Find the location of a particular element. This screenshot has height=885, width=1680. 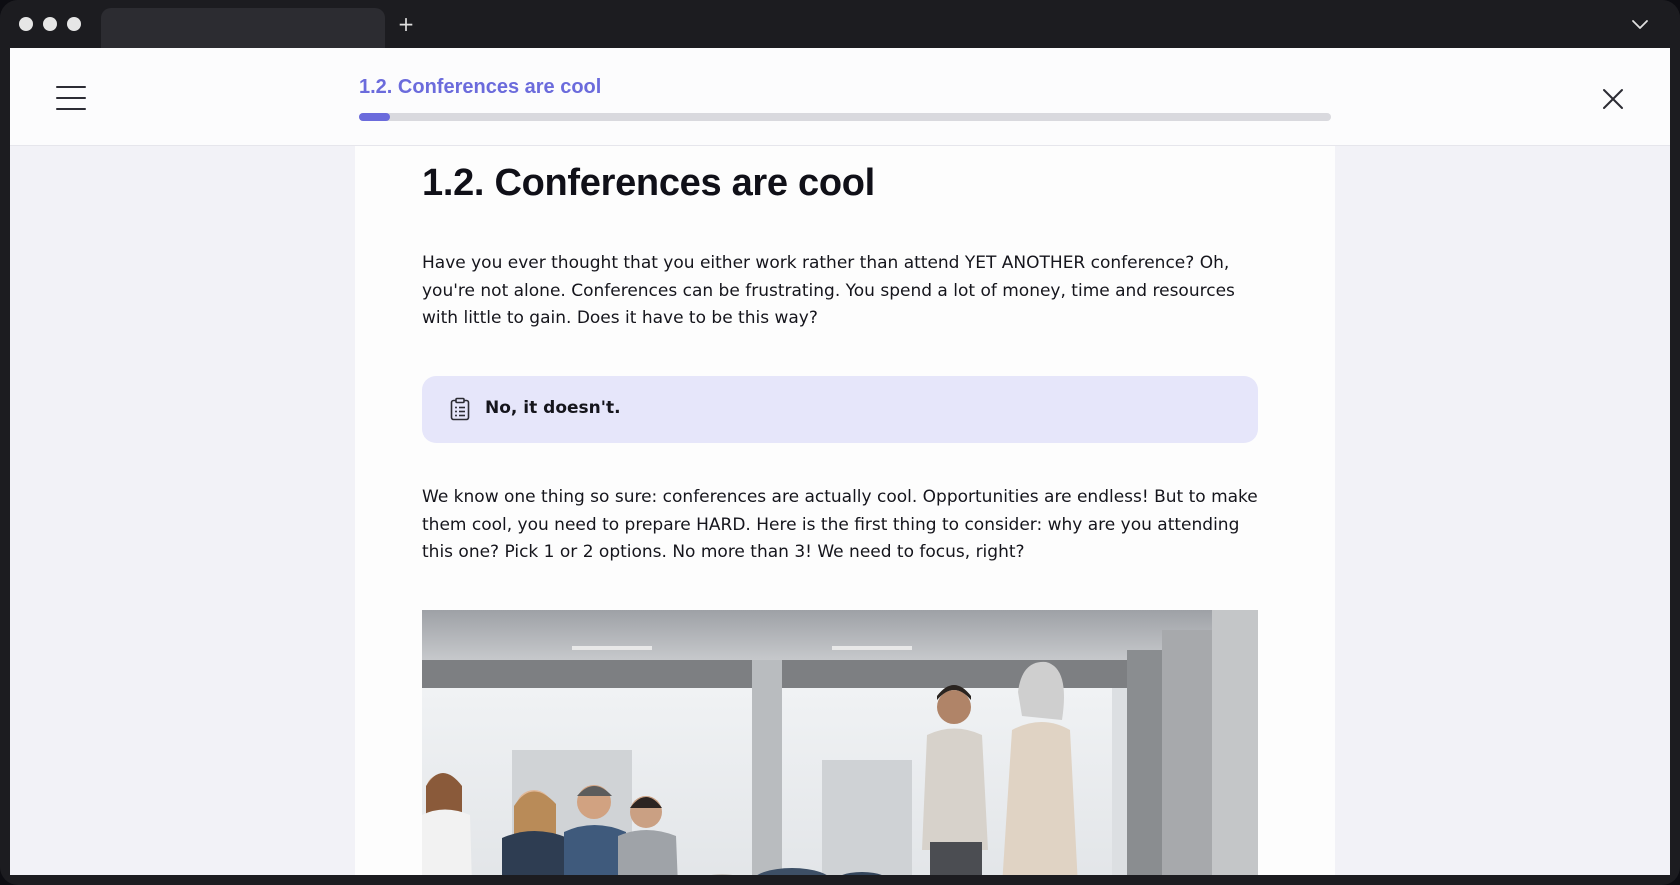

window-close-dot is located at coordinates (26, 24).